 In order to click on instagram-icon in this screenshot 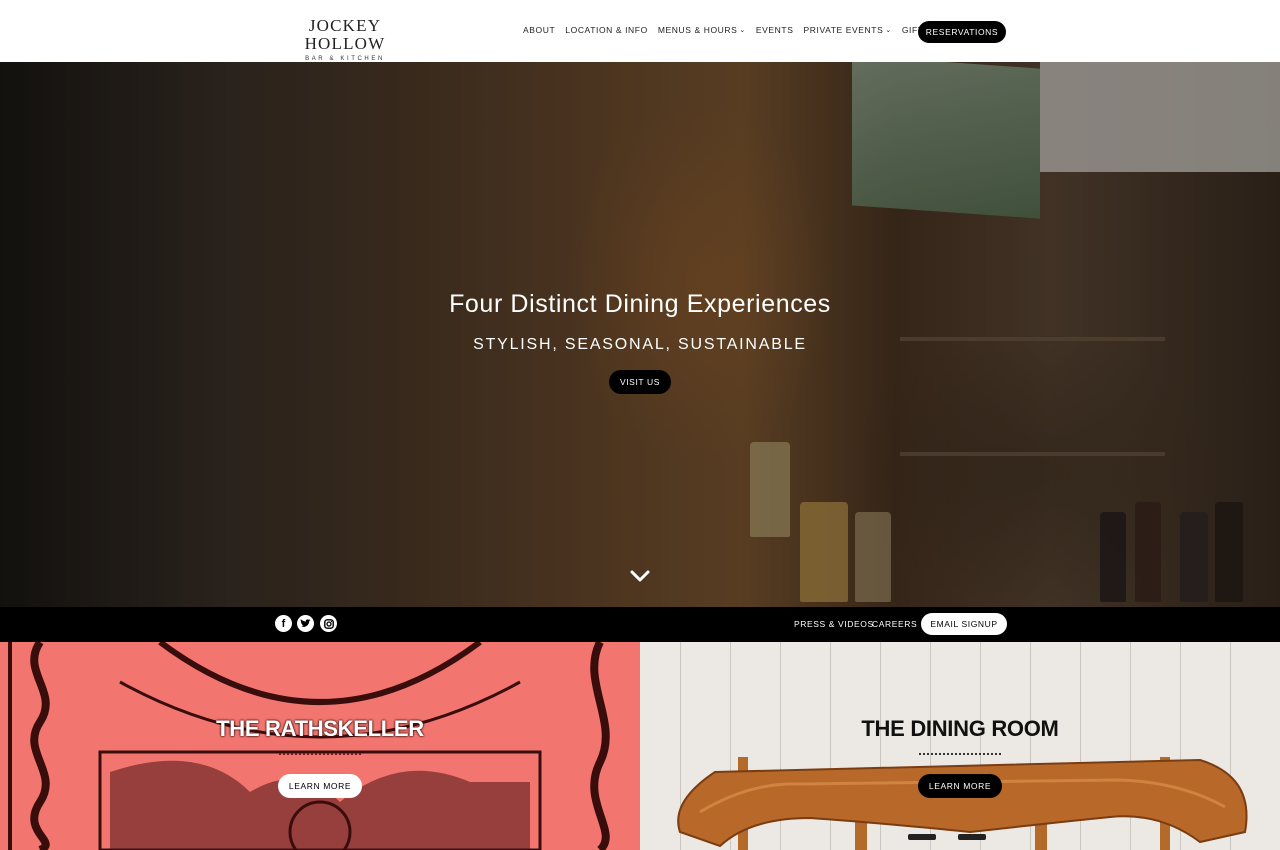, I will do `click(328, 623)`.